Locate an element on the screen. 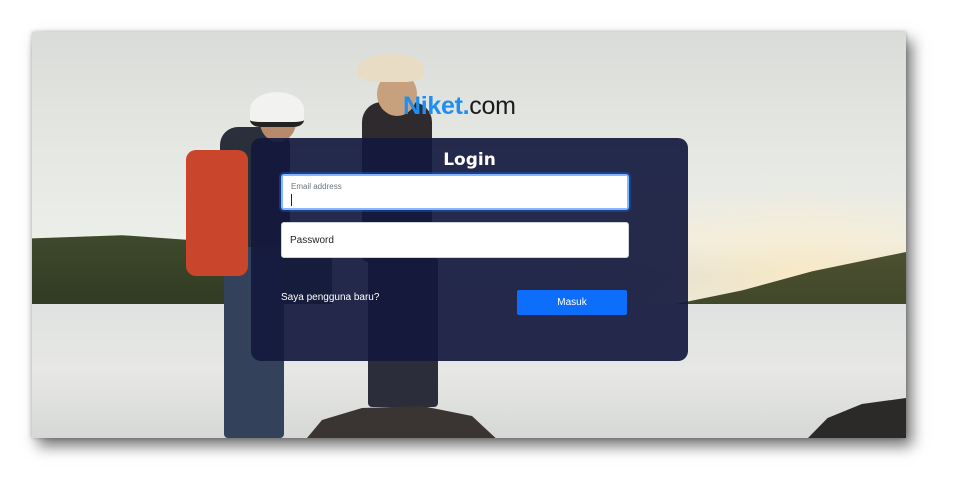 This screenshot has height=504, width=971. login-button: Masuk is located at coordinates (572, 302).